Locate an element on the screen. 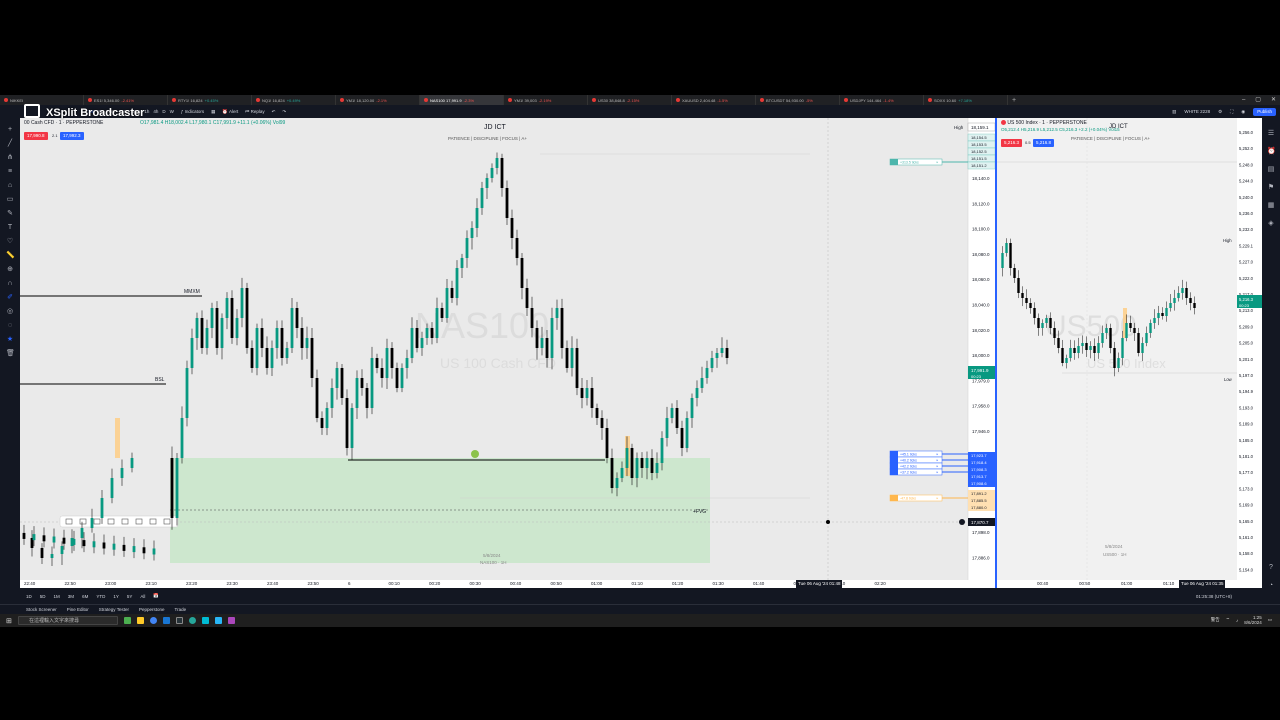 Image resolution: width=1280 pixels, height=720 pixels. indicators-button: ƒ Indicators is located at coordinates (192, 111).